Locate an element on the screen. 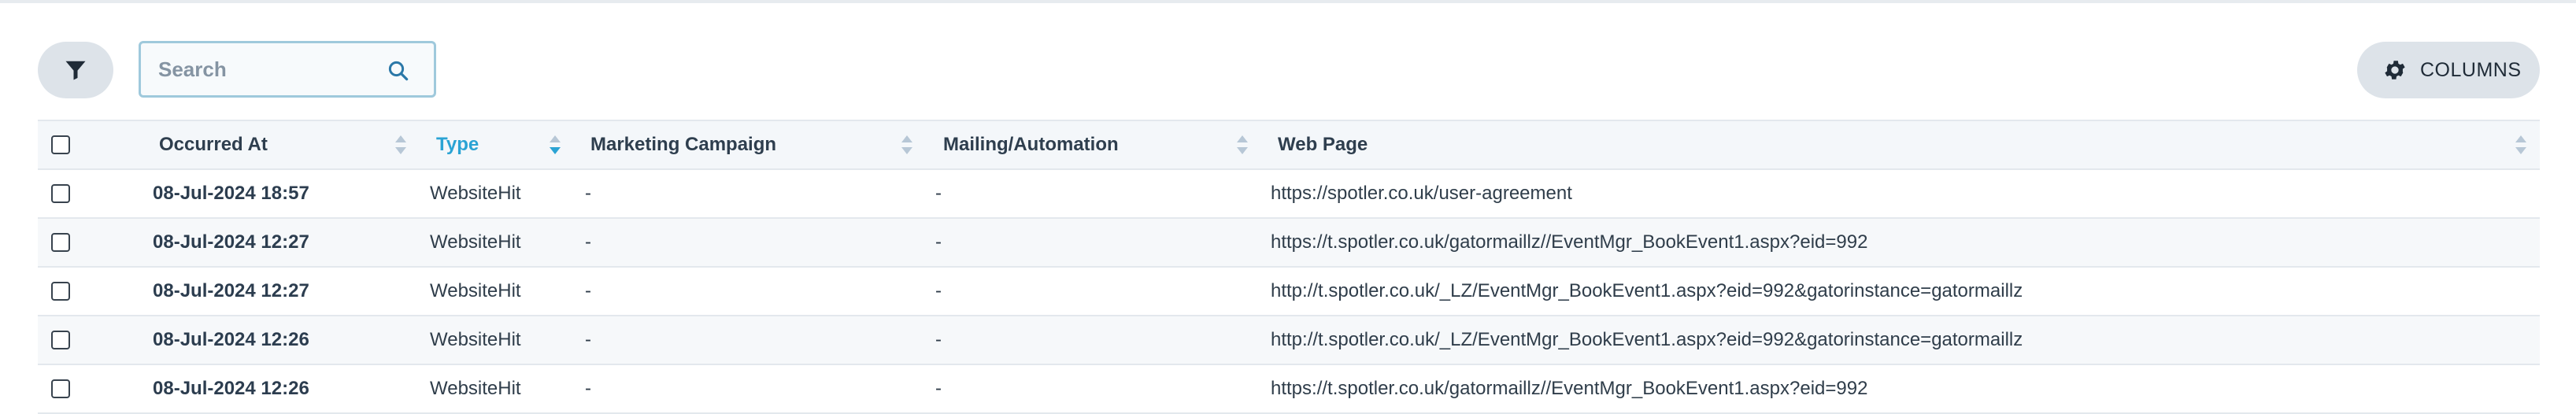 This screenshot has width=2576, height=414. column-header-marketing-campaign: Marketing Campaign is located at coordinates (683, 144).